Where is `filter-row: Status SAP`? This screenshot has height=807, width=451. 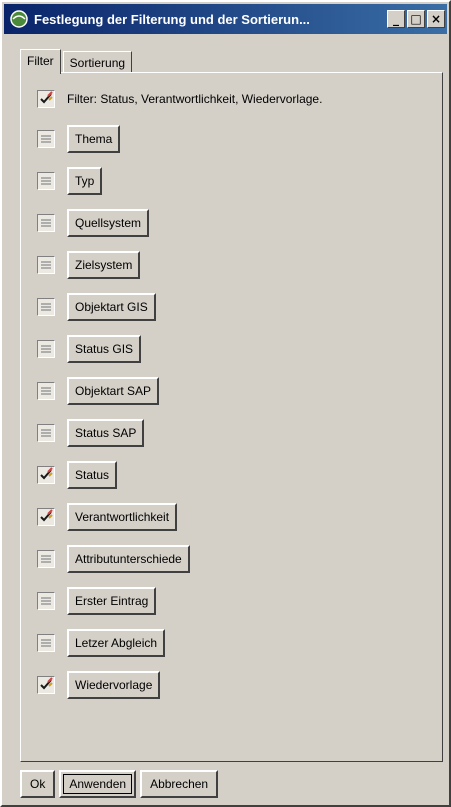 filter-row: Status SAP is located at coordinates (91, 433).